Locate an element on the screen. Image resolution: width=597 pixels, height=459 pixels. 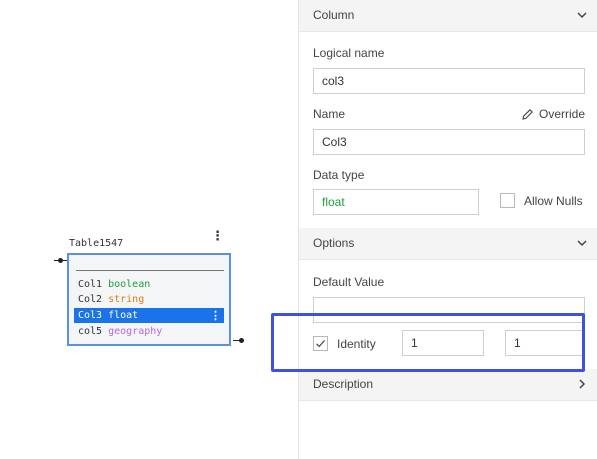
connector-line-left is located at coordinates (60, 260).